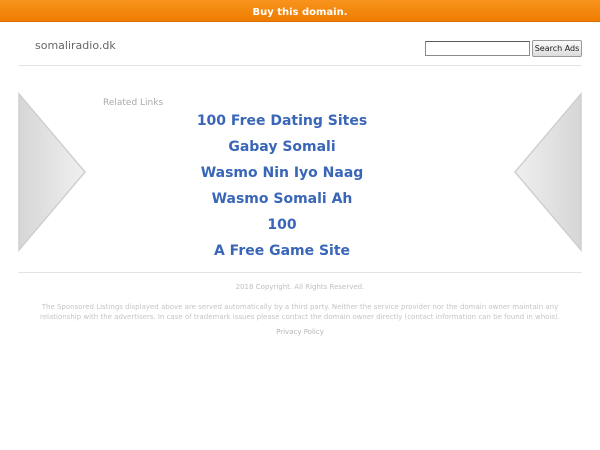 This screenshot has height=450, width=600. Describe the element at coordinates (557, 48) in the screenshot. I see `search-ads-button: Search Ads` at that location.